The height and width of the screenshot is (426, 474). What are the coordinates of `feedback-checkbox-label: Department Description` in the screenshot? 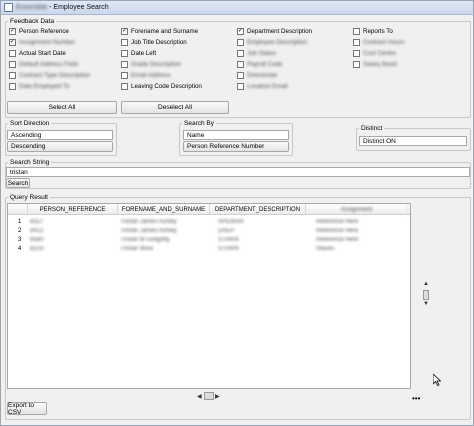 It's located at (279, 31).